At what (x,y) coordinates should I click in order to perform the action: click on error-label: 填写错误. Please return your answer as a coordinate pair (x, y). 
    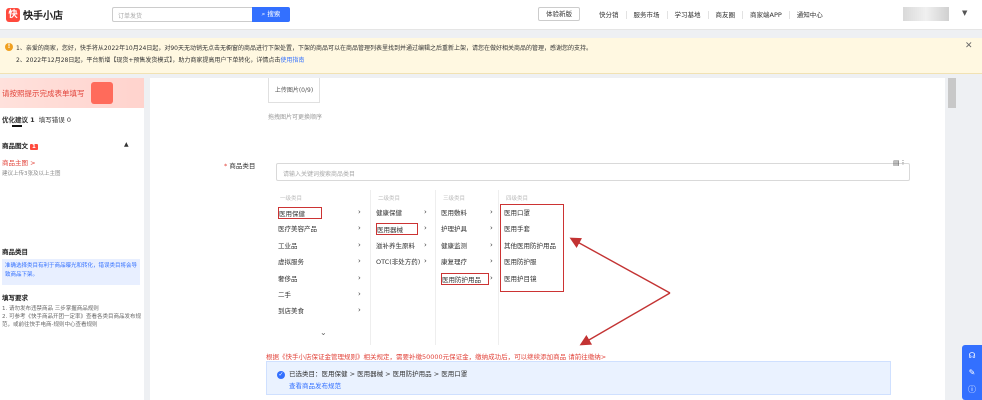
    Looking at the image, I should click on (51, 120).